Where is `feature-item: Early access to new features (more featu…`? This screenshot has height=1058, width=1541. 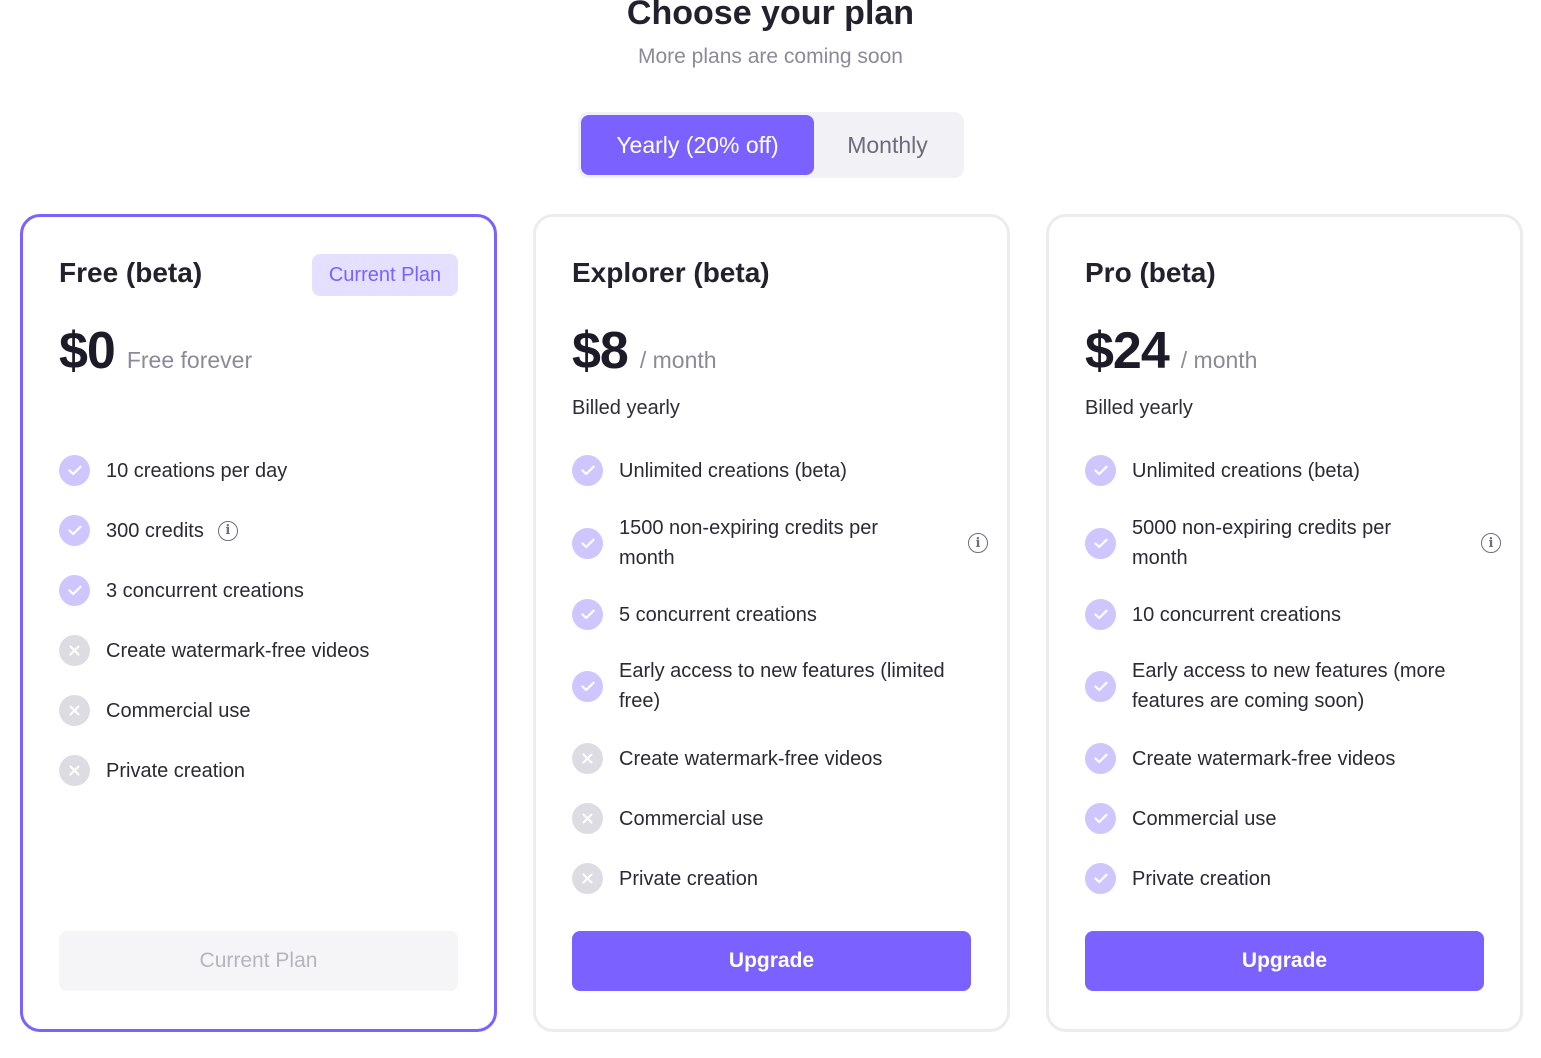
feature-item: Early access to new features (more featu… is located at coordinates (1293, 686).